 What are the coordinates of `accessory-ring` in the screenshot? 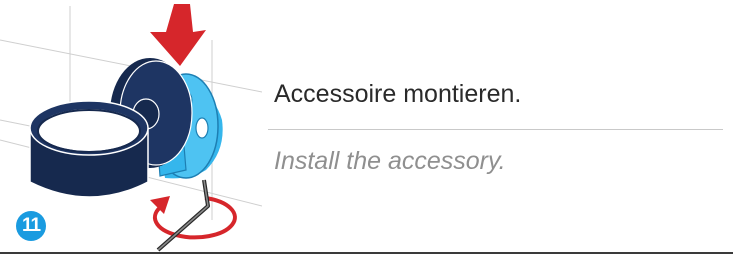 It's located at (89, 149).